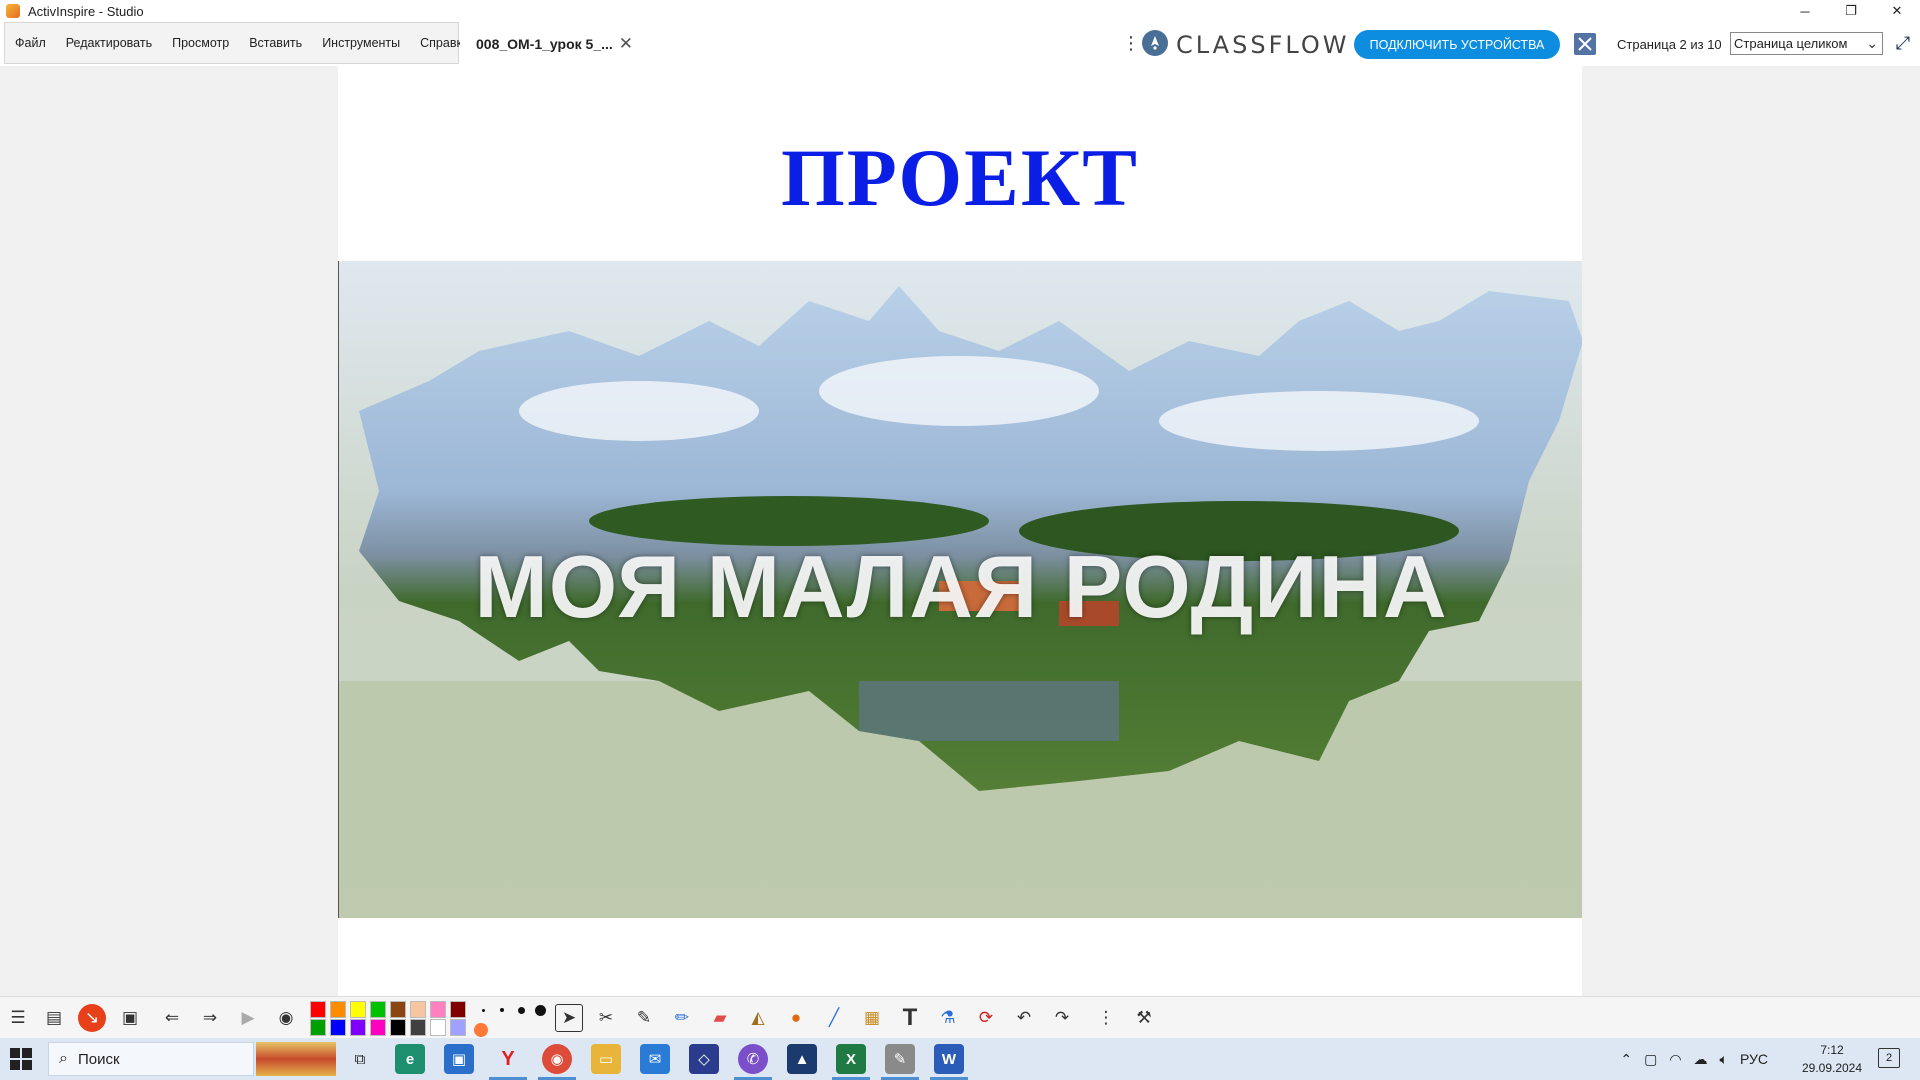  What do you see at coordinates (130, 1018) in the screenshot?
I see `desktop-annotate-icon: ▣` at bounding box center [130, 1018].